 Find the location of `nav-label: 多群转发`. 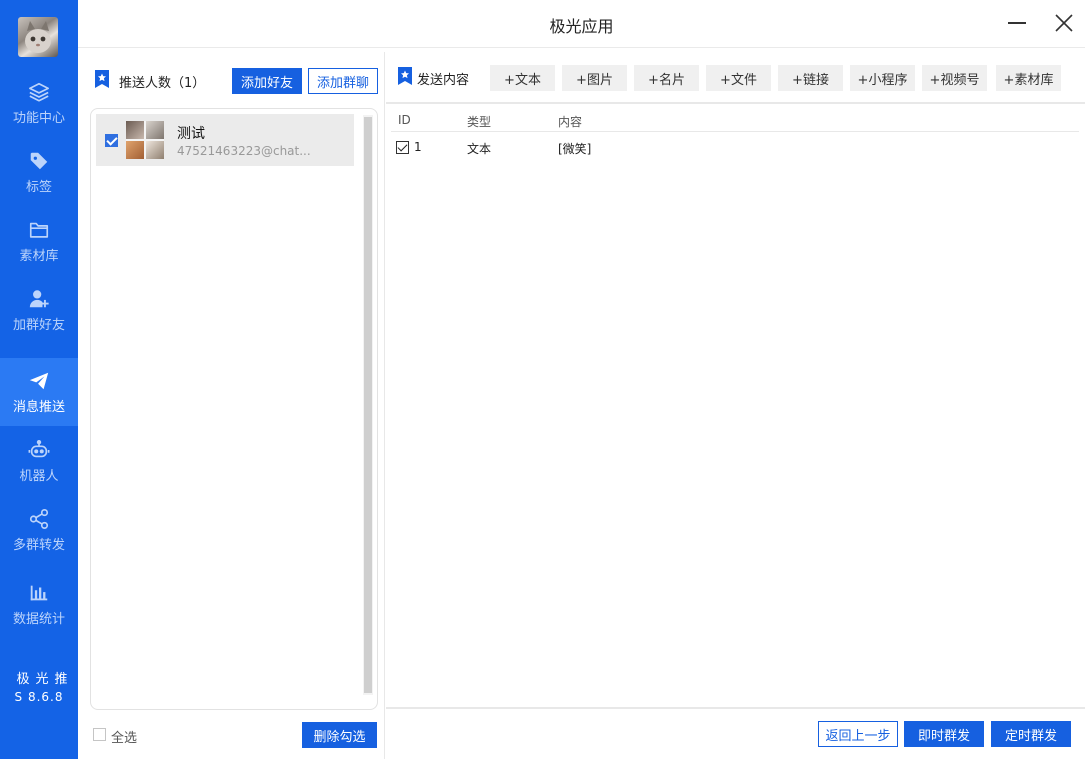

nav-label: 多群转发 is located at coordinates (38, 545).